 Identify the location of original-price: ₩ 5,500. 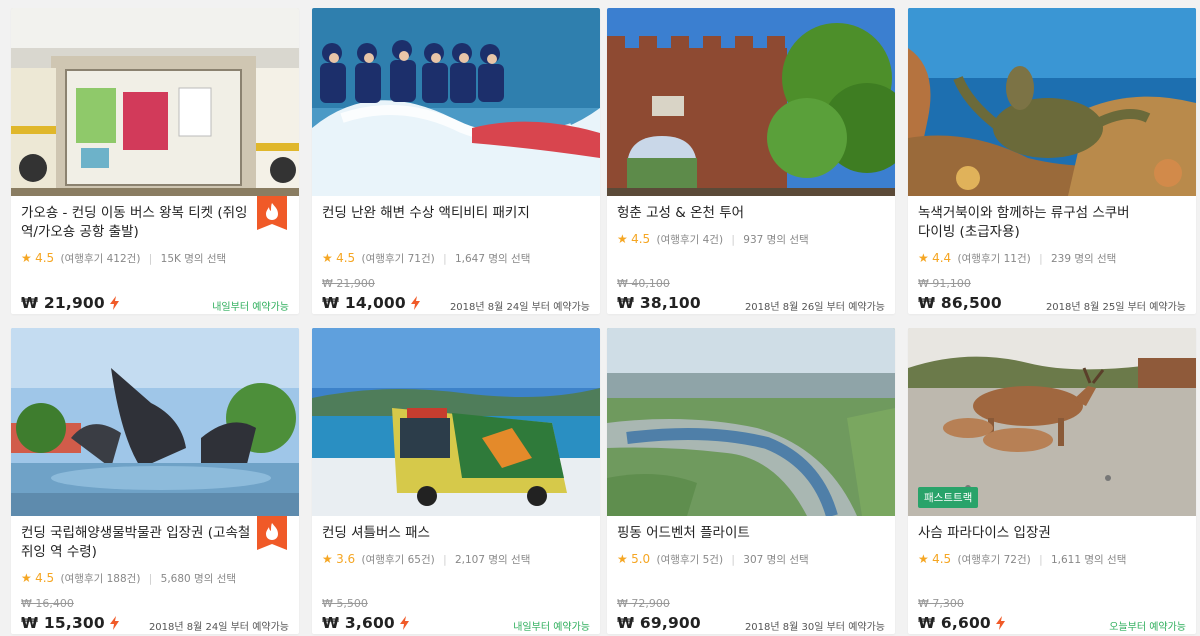
(345, 603).